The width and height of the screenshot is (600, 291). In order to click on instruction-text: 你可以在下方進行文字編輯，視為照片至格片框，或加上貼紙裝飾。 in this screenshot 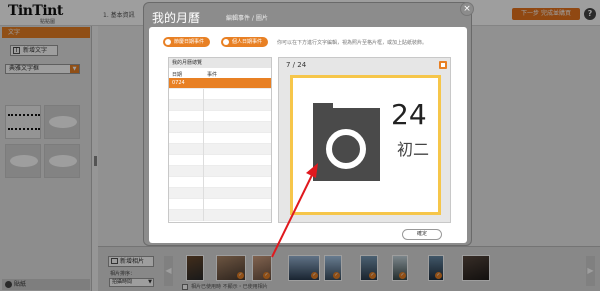, I will do `click(352, 43)`.